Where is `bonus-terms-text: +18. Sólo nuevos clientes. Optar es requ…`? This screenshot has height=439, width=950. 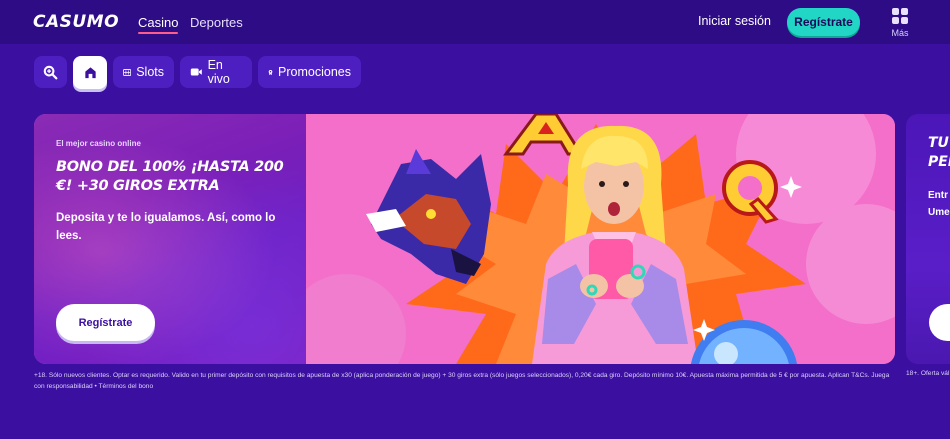 bonus-terms-text: +18. Sólo nuevos clientes. Optar es requ… is located at coordinates (462, 381).